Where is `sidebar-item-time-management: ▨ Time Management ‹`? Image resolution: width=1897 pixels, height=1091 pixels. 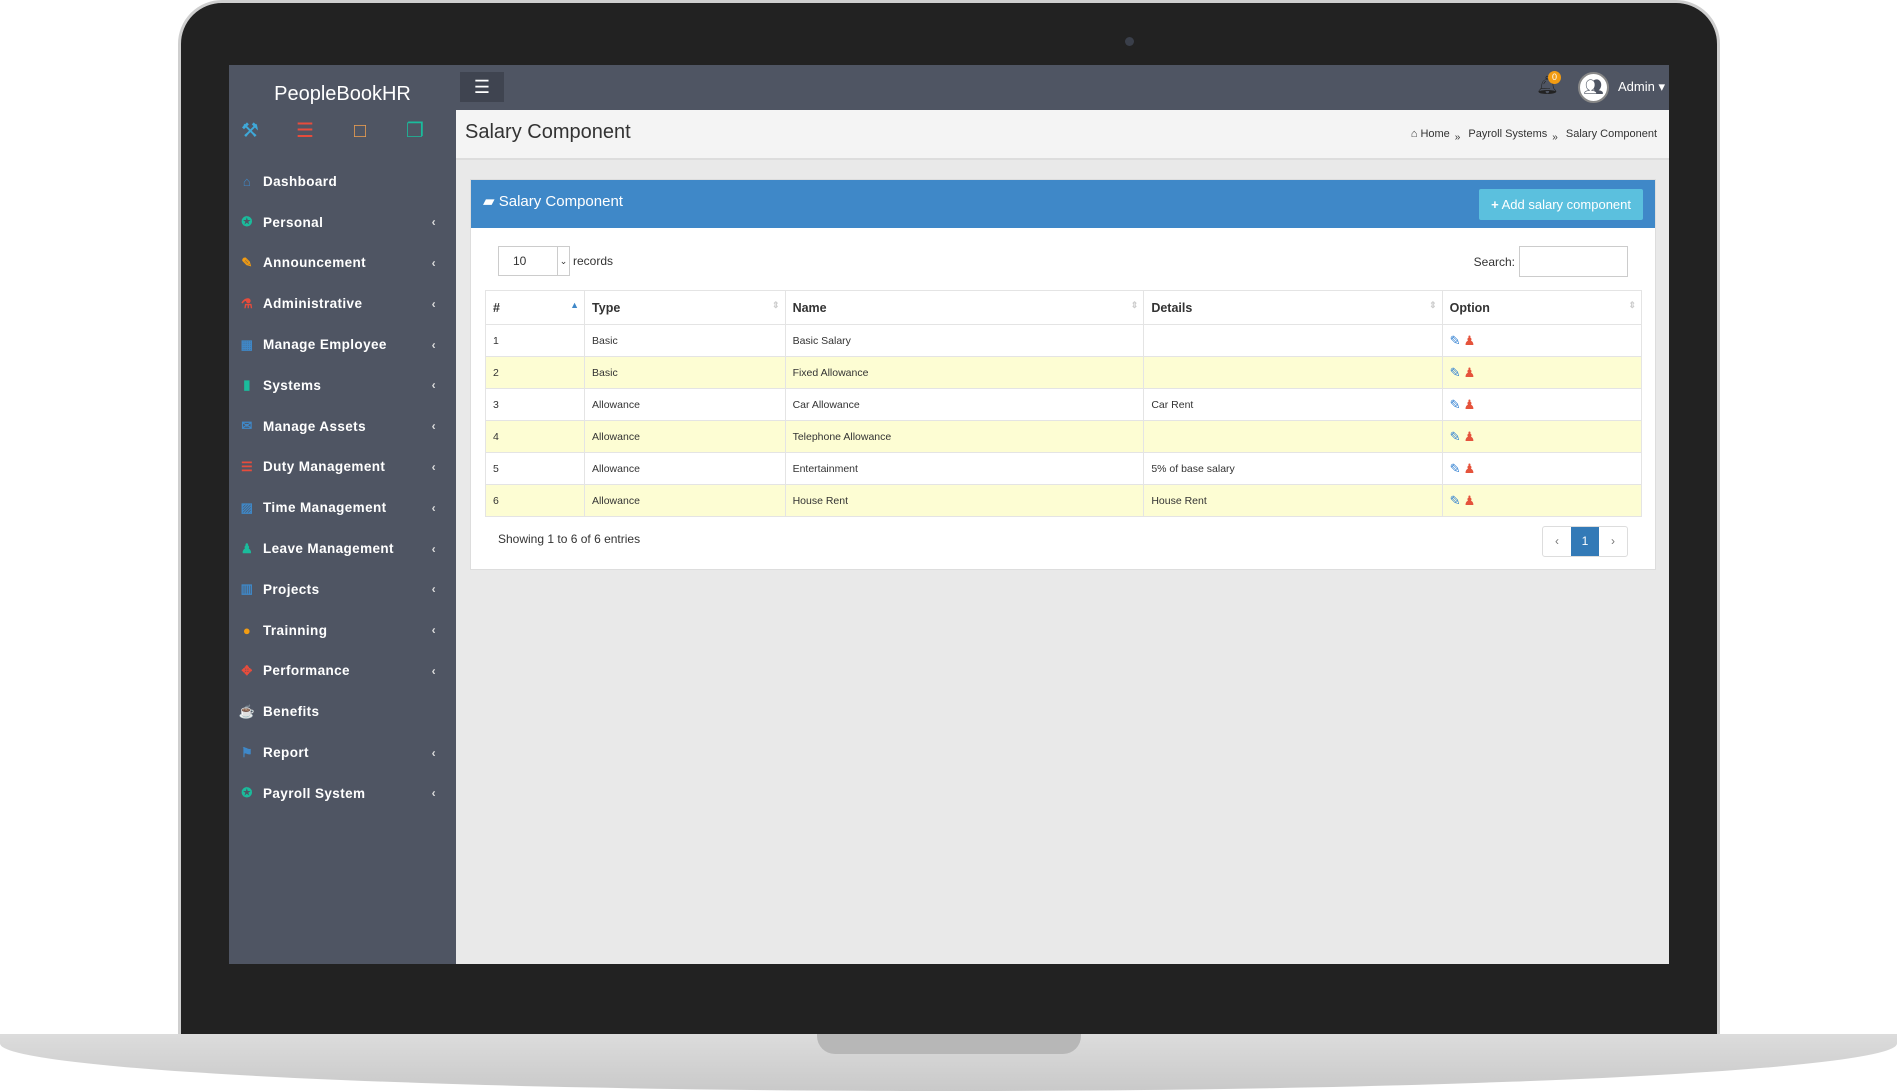 sidebar-item-time-management: ▨ Time Management ‹ is located at coordinates (342, 507).